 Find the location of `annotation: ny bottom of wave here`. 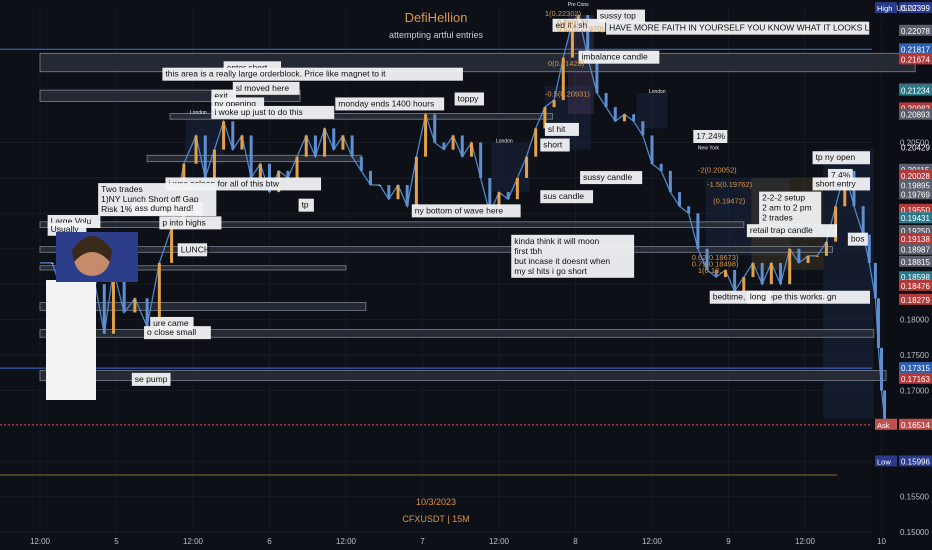

annotation: ny bottom of wave here is located at coordinates (459, 210).